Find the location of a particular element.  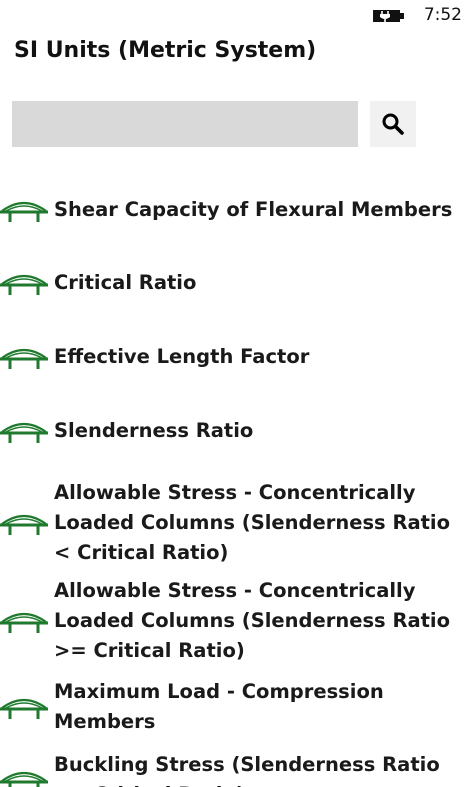

list-item: Slenderness Ratio is located at coordinates (236, 431).